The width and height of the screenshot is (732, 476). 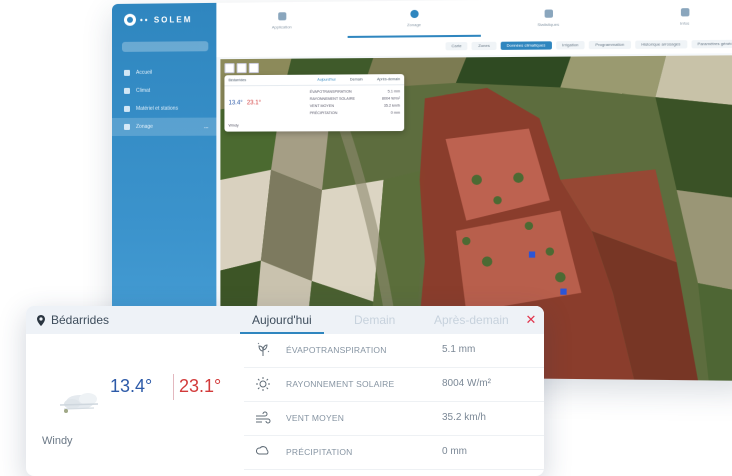 I want to click on detail-label: VENT MOYEN, so click(x=315, y=418).